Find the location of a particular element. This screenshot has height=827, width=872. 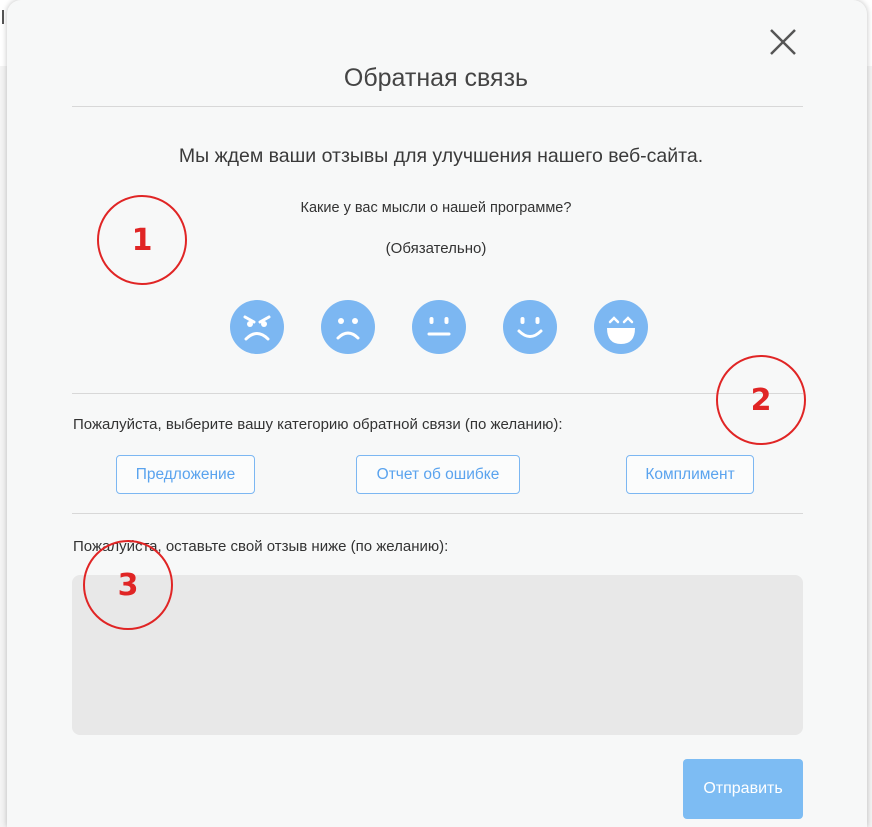

title-divider is located at coordinates (437, 106).